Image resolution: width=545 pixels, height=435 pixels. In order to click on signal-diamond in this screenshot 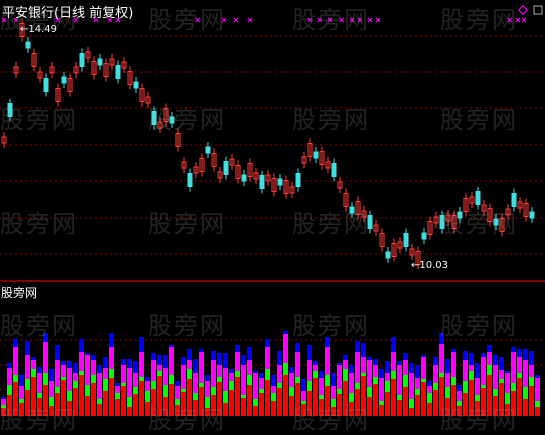, I will do `click(523, 10)`.